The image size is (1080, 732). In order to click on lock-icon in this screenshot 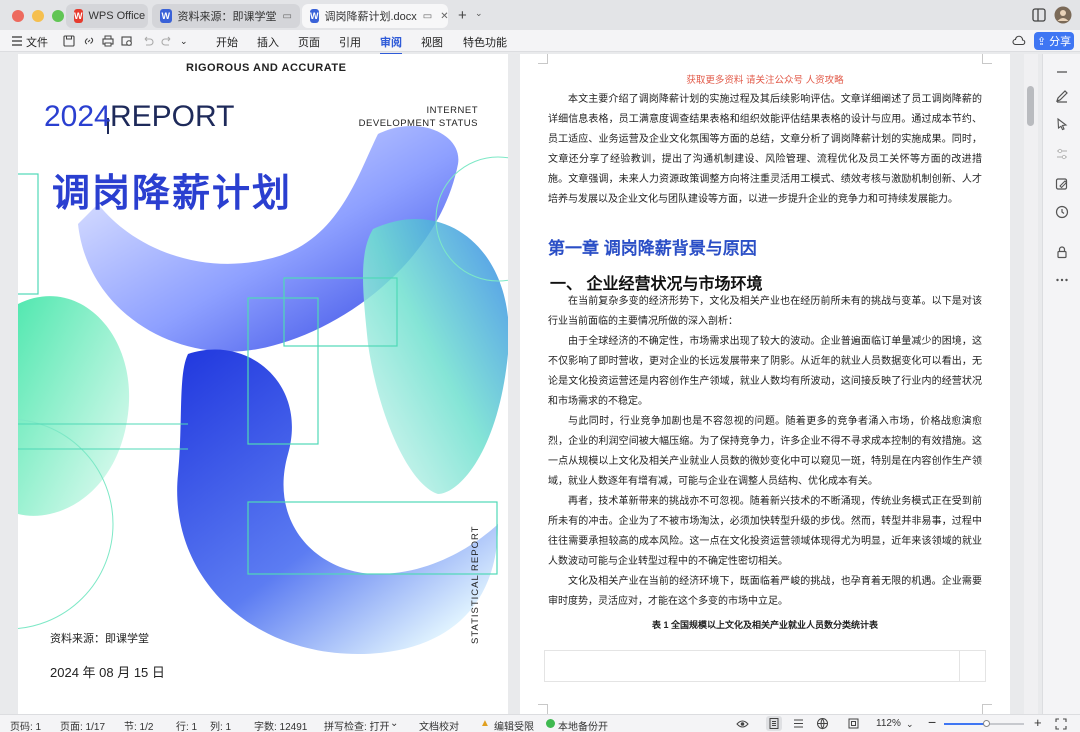, I will do `click(1062, 252)`.